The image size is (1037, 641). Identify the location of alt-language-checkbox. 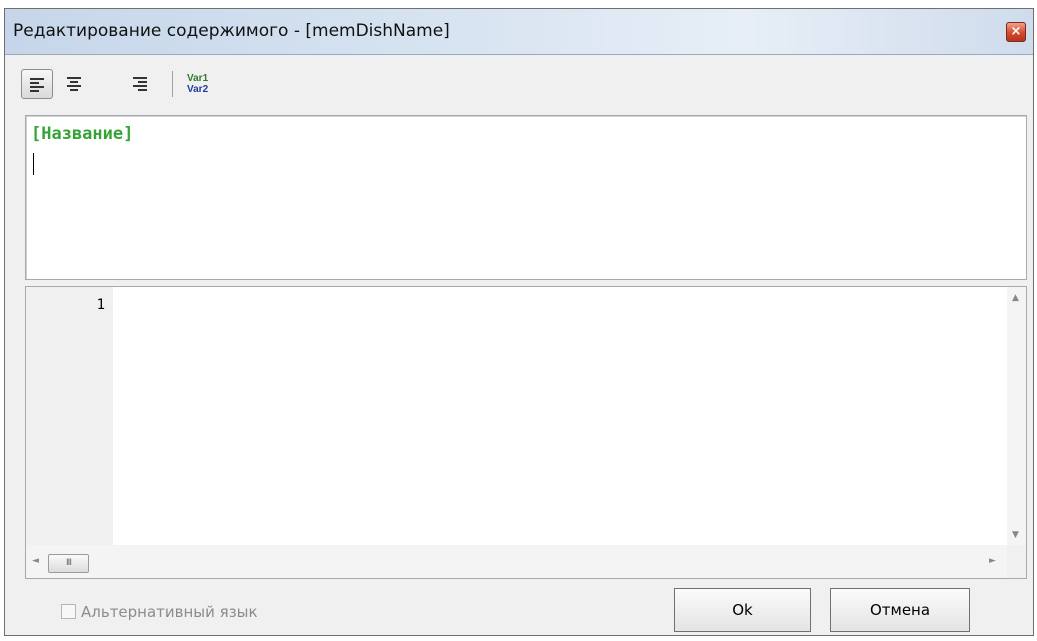
(68, 611).